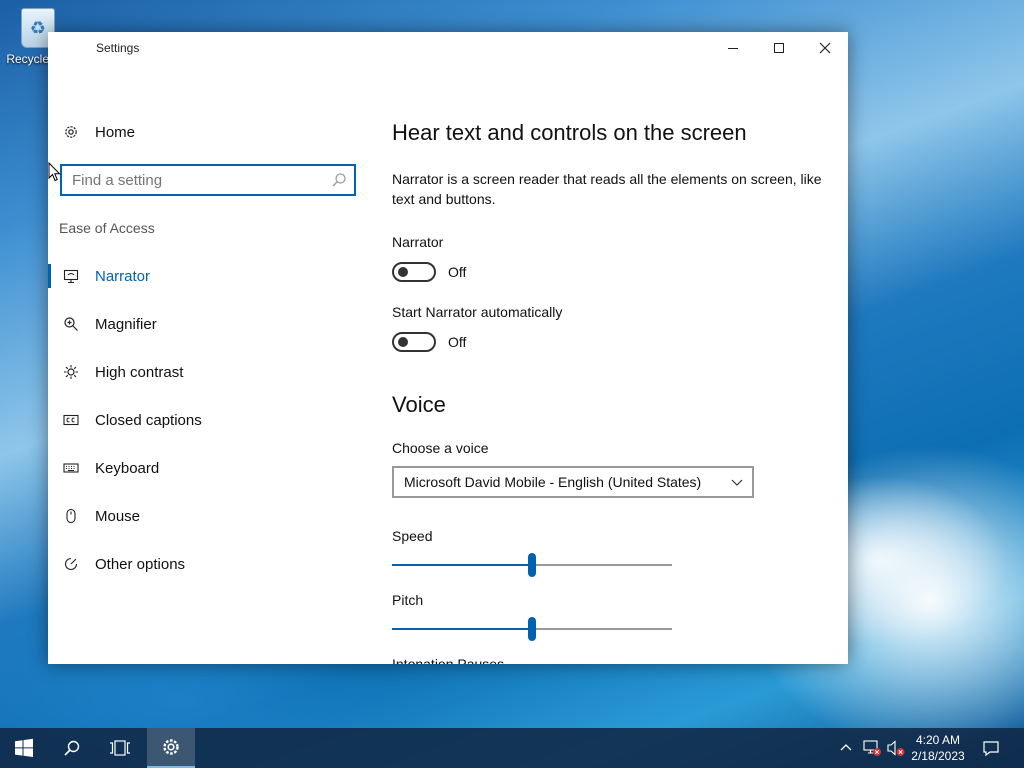 Image resolution: width=1024 pixels, height=768 pixels. Describe the element at coordinates (123, 276) in the screenshot. I see `sidebar-item-label: Narrator` at that location.